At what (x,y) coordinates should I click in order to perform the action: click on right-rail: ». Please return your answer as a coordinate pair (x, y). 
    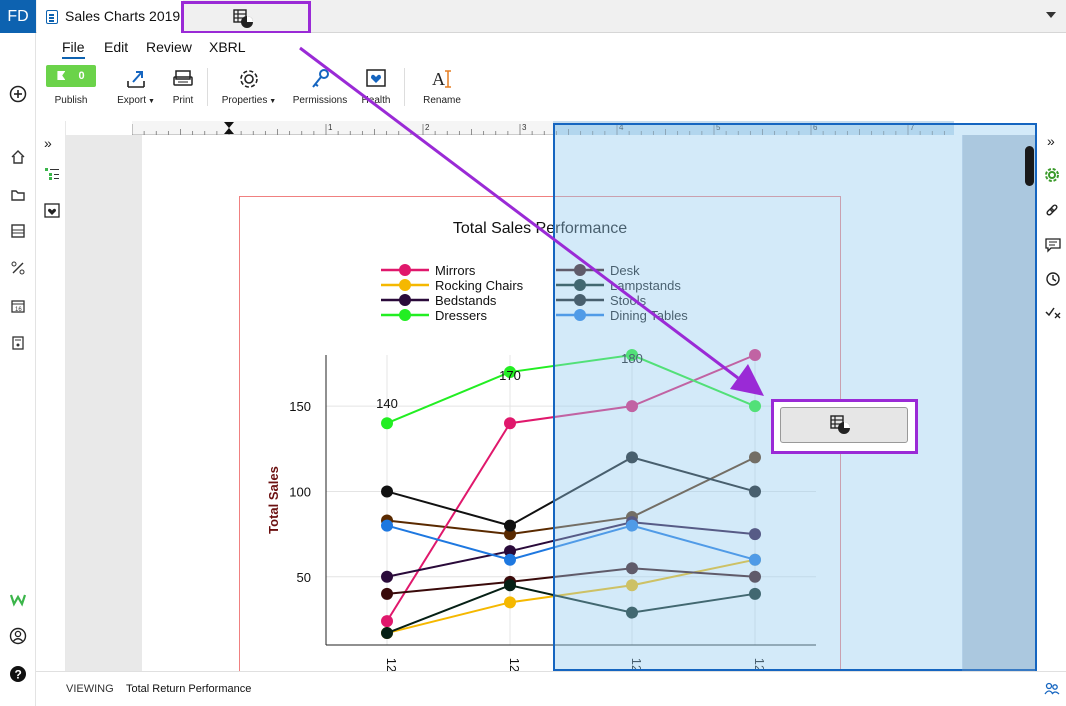
    Looking at the image, I should click on (1051, 396).